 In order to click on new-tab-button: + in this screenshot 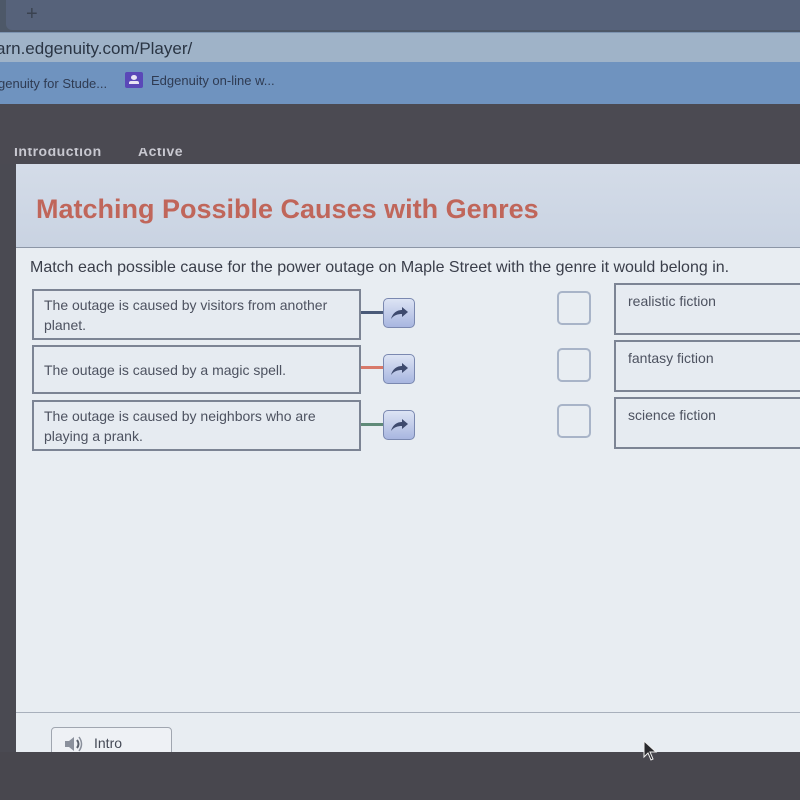, I will do `click(32, 14)`.